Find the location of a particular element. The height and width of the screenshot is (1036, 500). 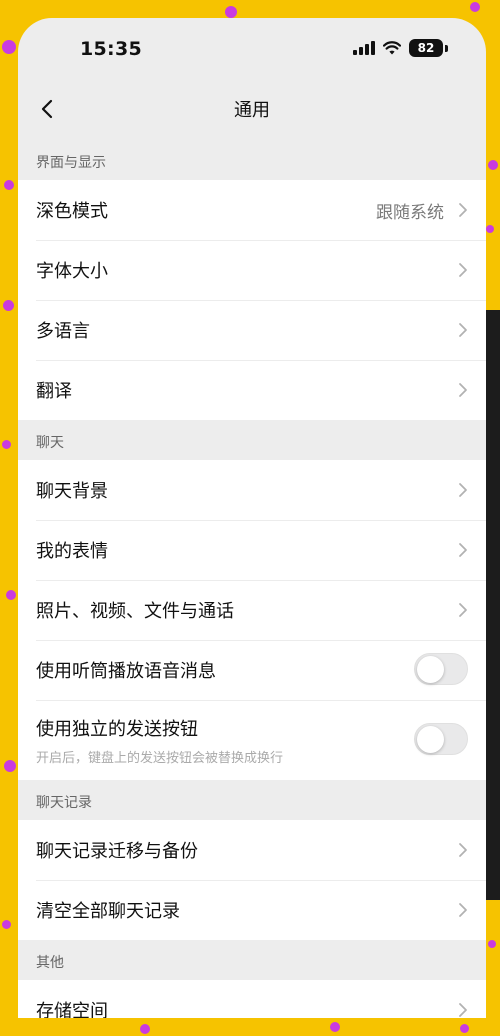

row-label: 我的表情 is located at coordinates (72, 551).